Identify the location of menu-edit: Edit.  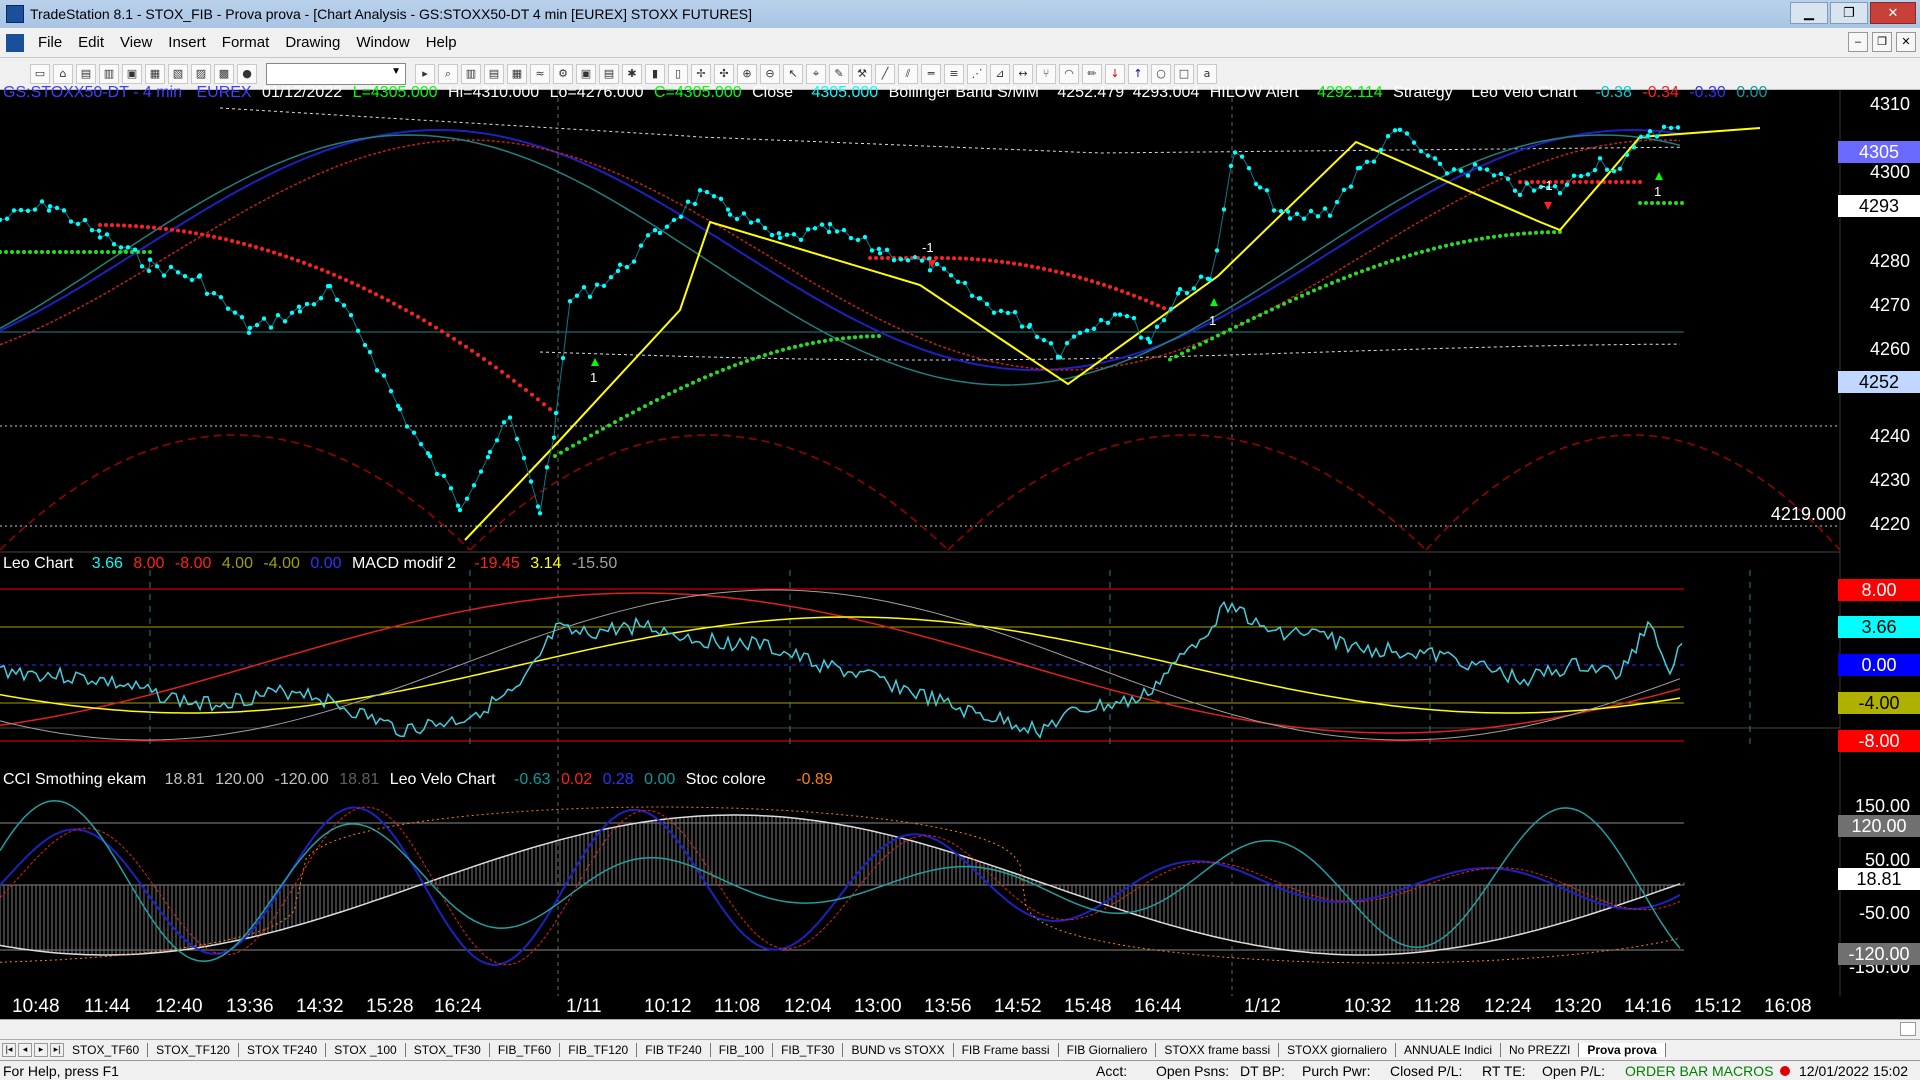
(91, 42).